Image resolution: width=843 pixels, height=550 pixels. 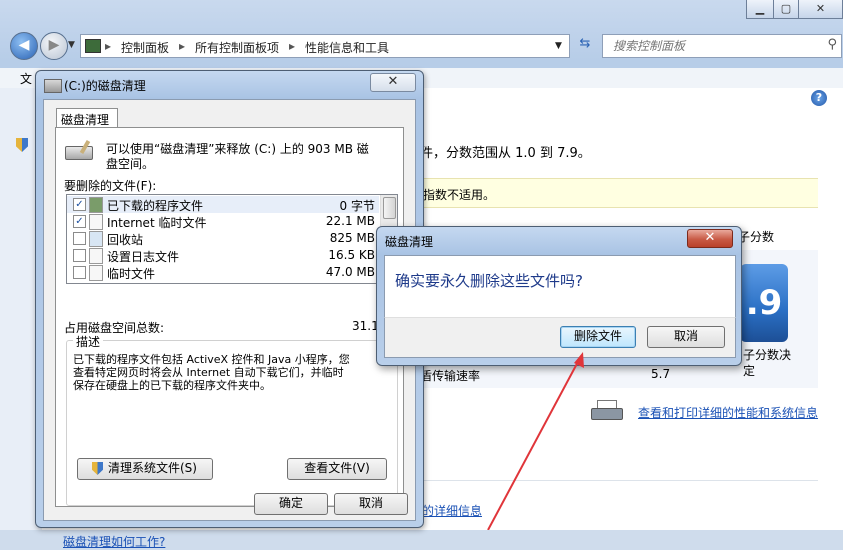 I want to click on base-score-value: .9, so click(x=764, y=303).